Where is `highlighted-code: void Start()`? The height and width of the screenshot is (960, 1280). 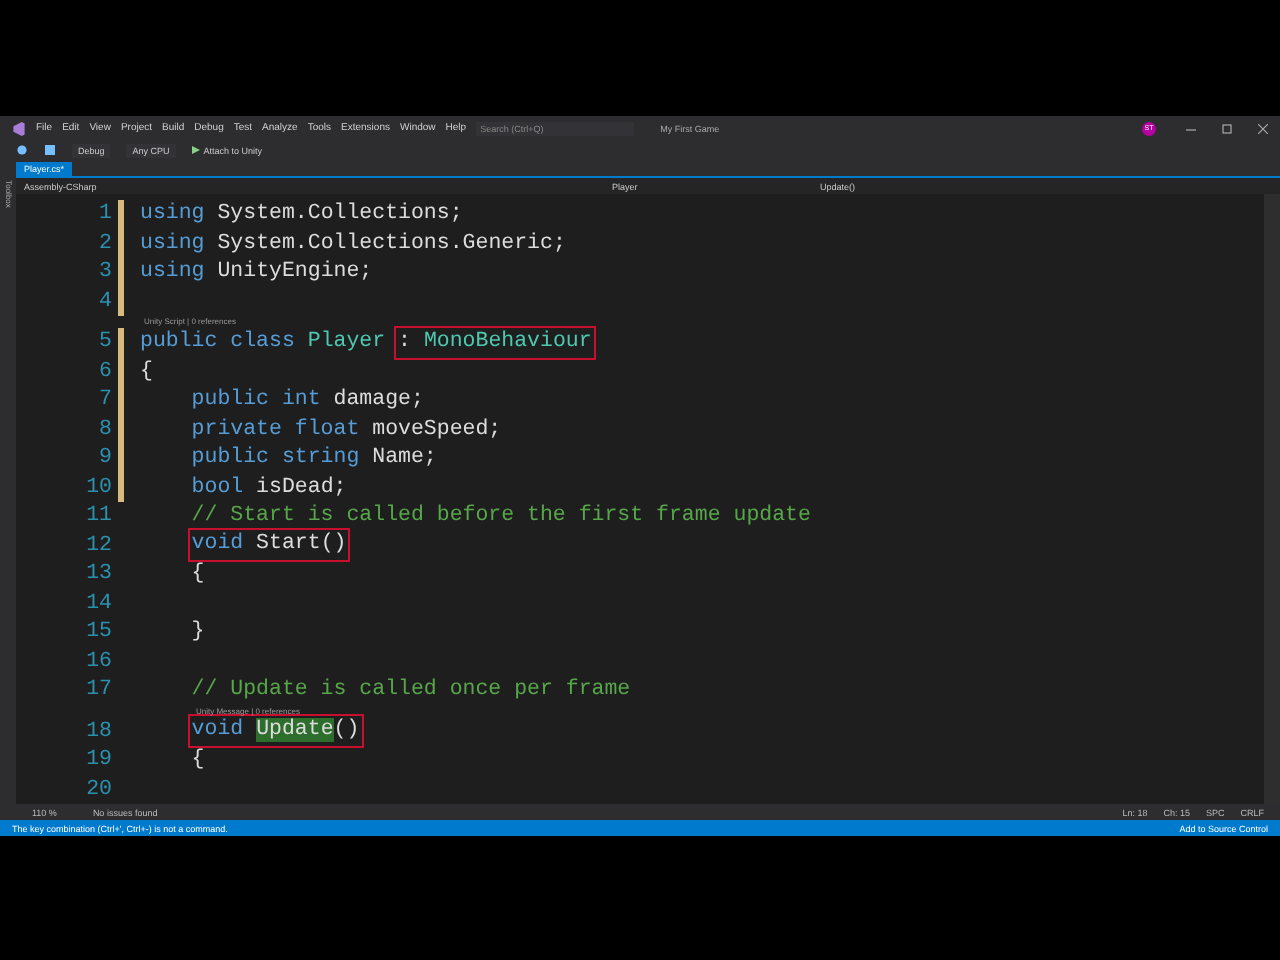 highlighted-code: void Start() is located at coordinates (269, 545).